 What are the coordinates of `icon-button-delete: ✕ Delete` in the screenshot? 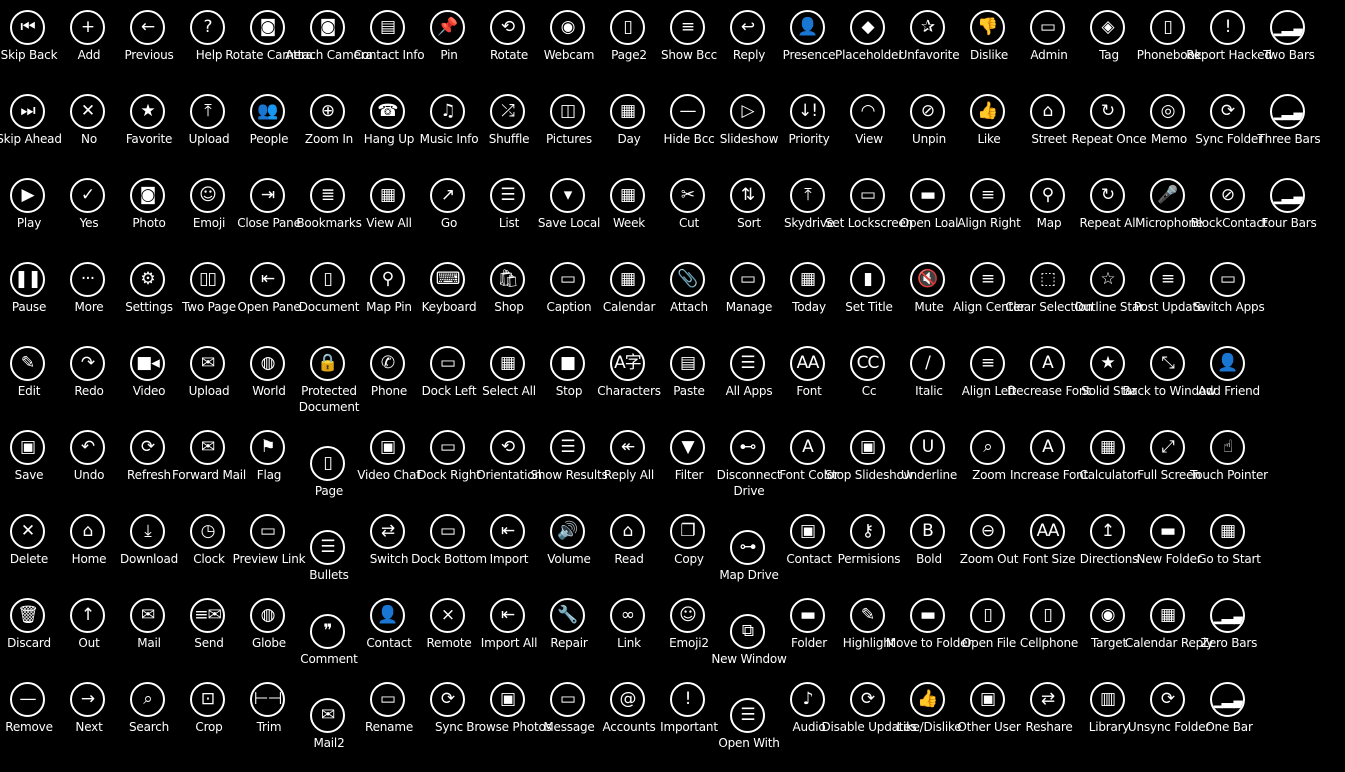 It's located at (29, 546).